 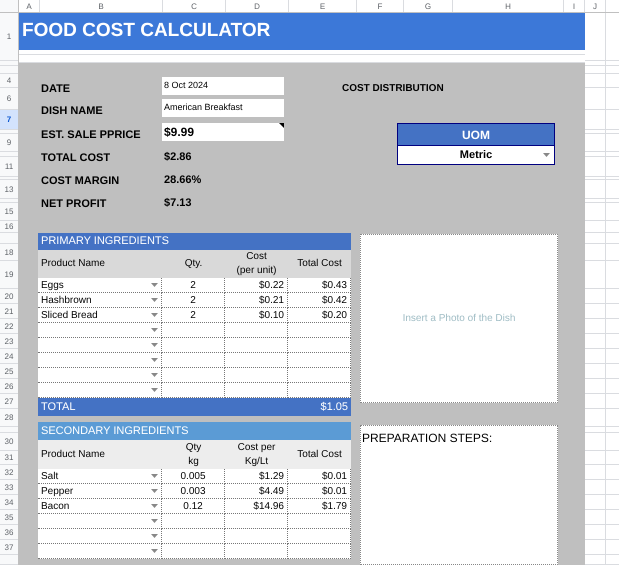 I want to click on row-header: 22, so click(x=9, y=326).